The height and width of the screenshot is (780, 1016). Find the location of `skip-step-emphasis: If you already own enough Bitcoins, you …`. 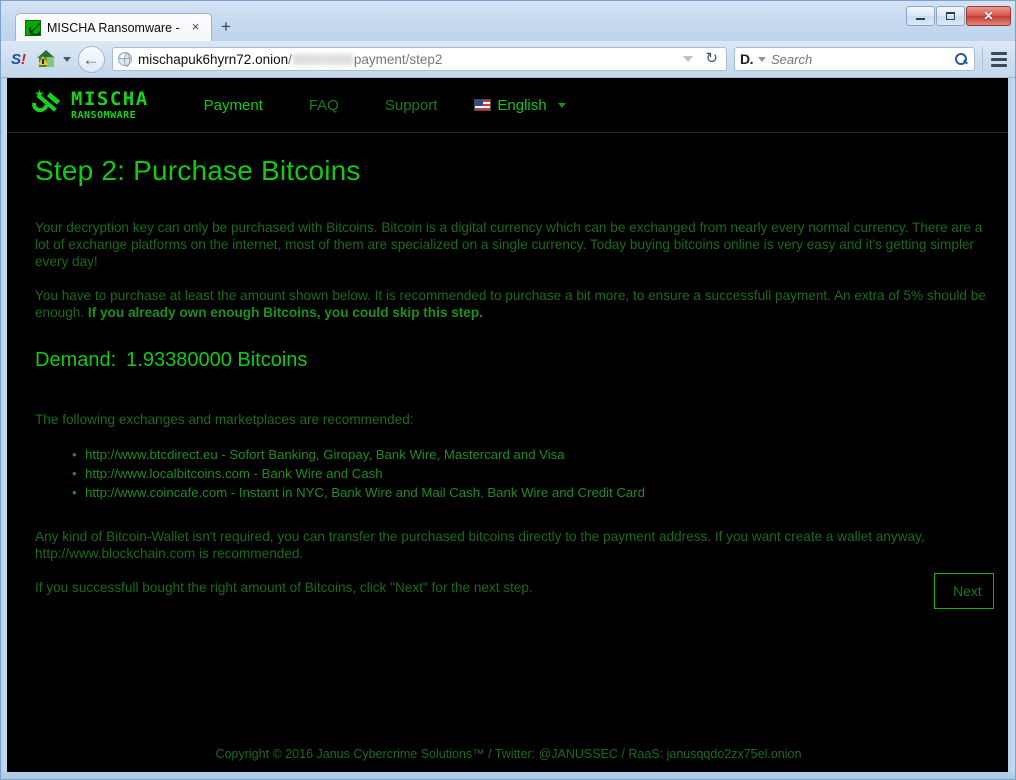

skip-step-emphasis: If you already own enough Bitcoins, you … is located at coordinates (285, 312).